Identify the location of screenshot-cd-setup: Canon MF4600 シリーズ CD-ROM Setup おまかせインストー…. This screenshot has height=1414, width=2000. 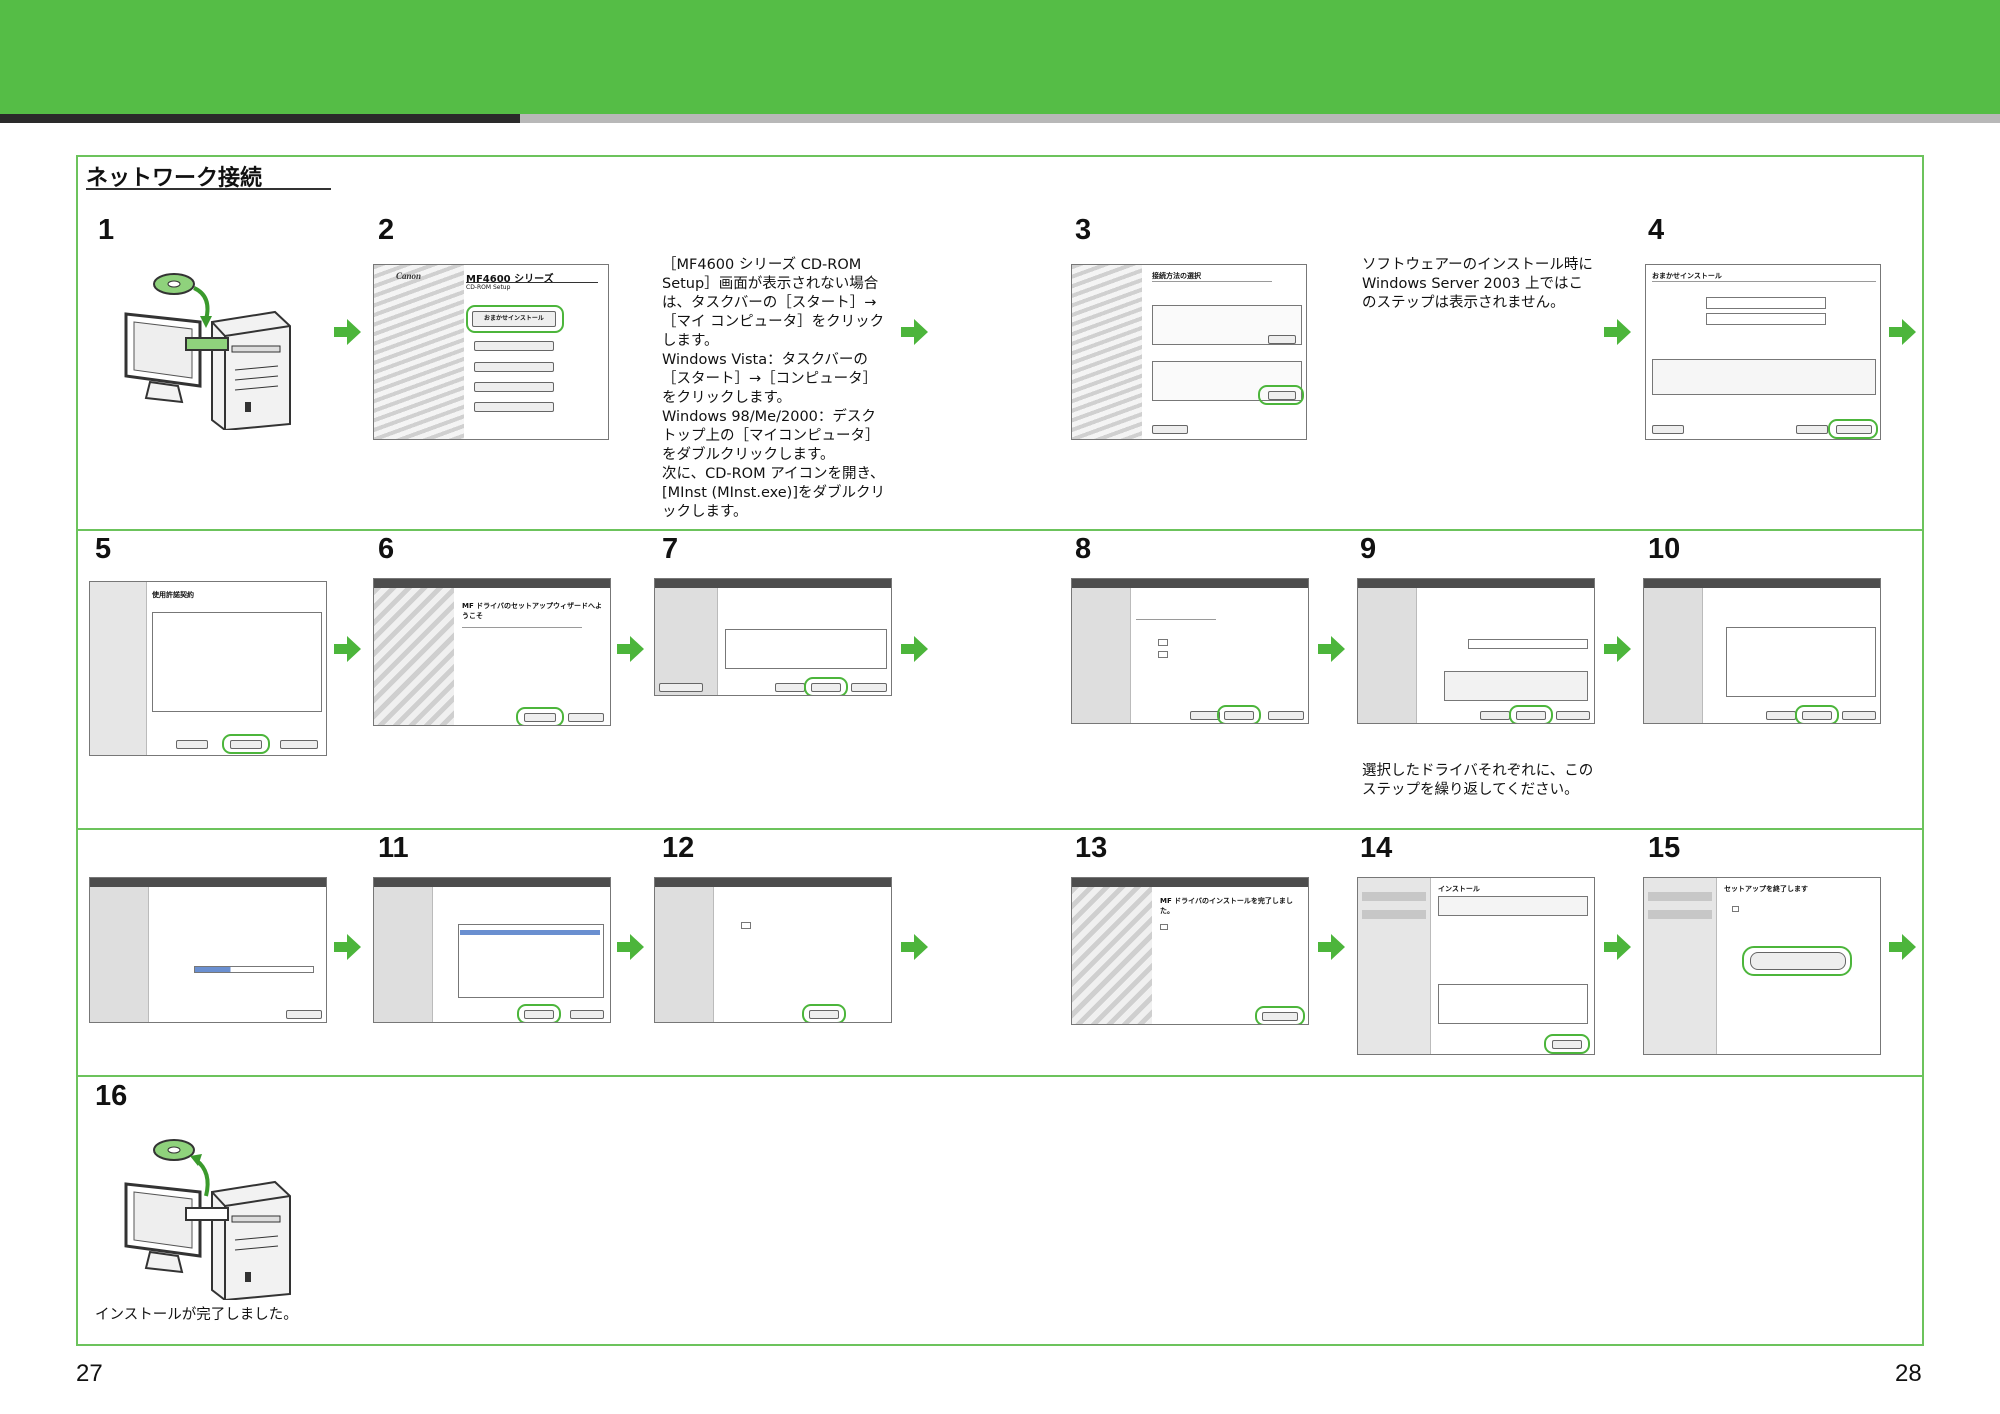
(491, 352).